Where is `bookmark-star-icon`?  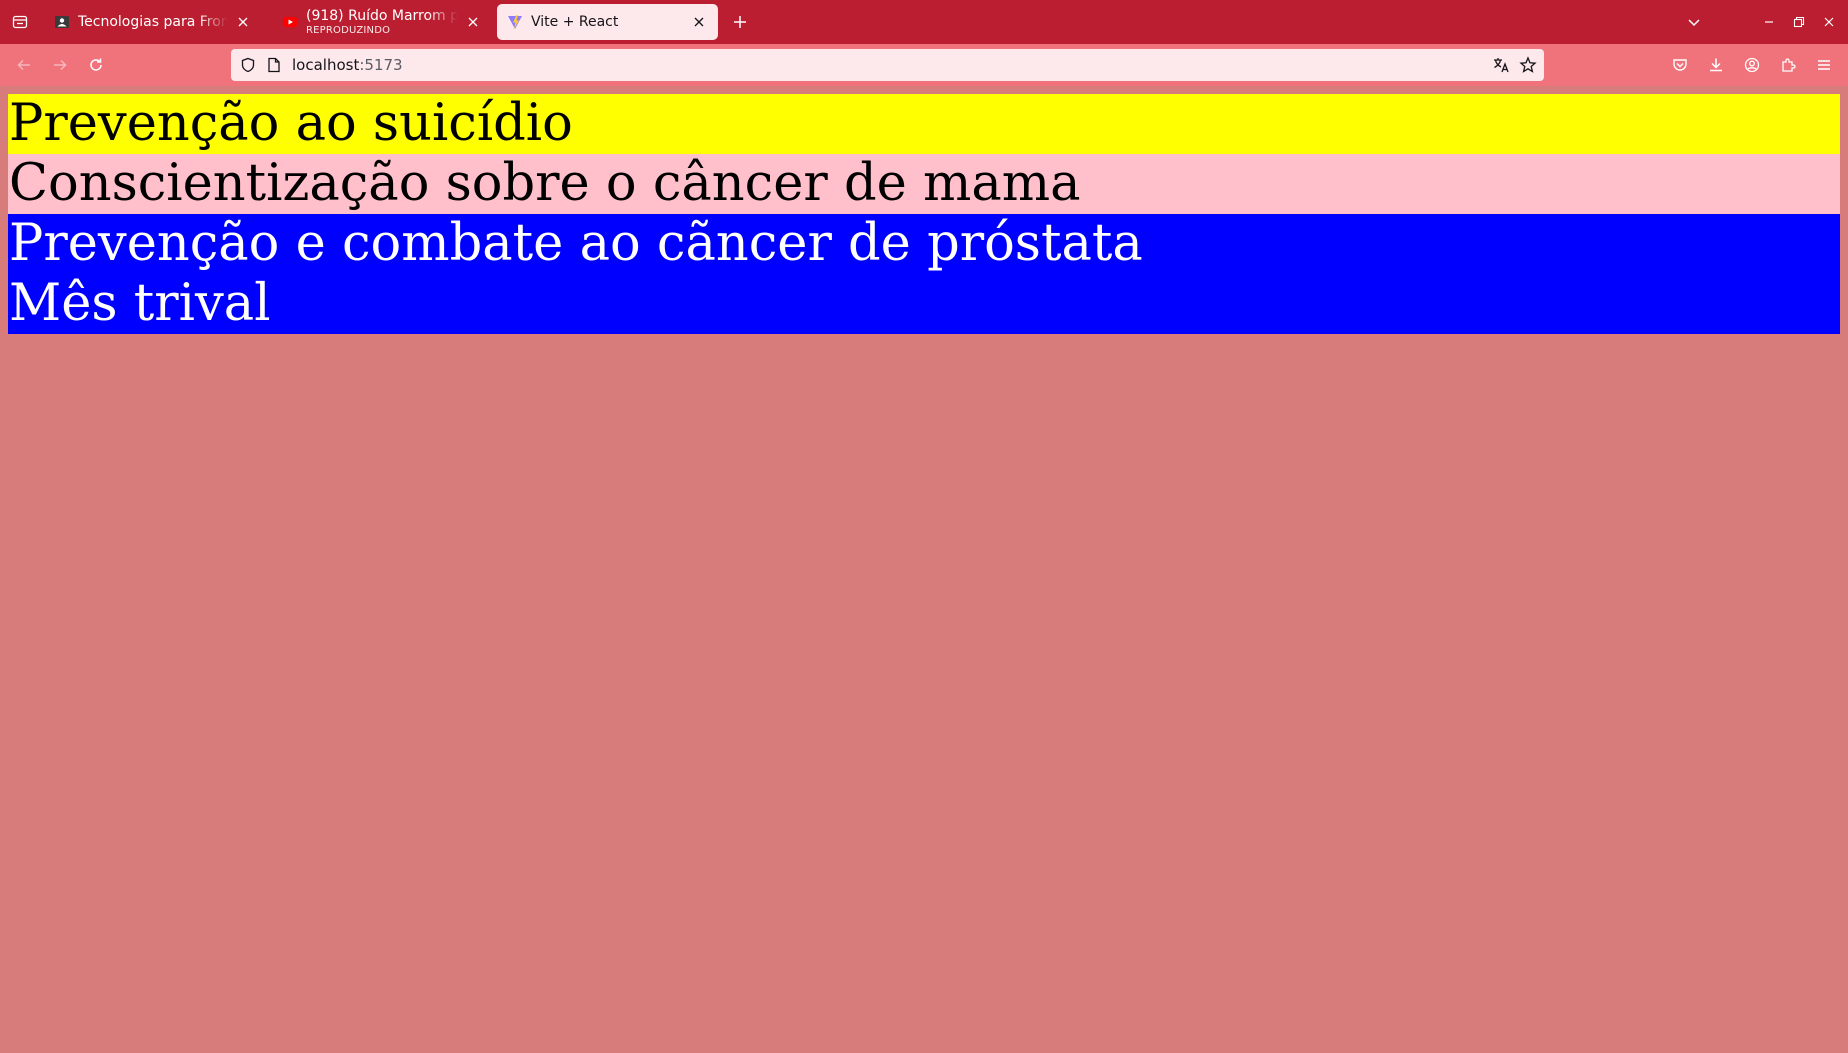 bookmark-star-icon is located at coordinates (1528, 65).